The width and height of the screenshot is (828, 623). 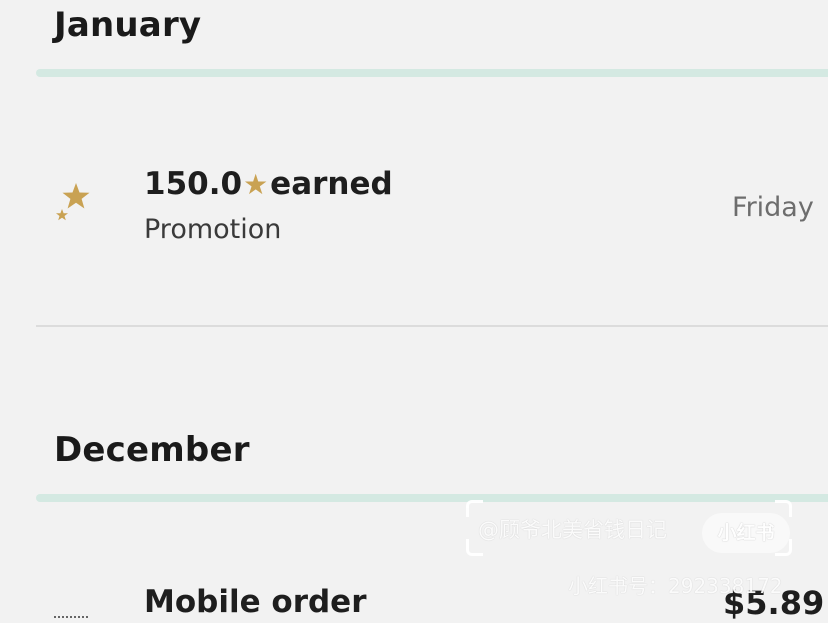 What do you see at coordinates (152, 450) in the screenshot?
I see `month-title-december: December` at bounding box center [152, 450].